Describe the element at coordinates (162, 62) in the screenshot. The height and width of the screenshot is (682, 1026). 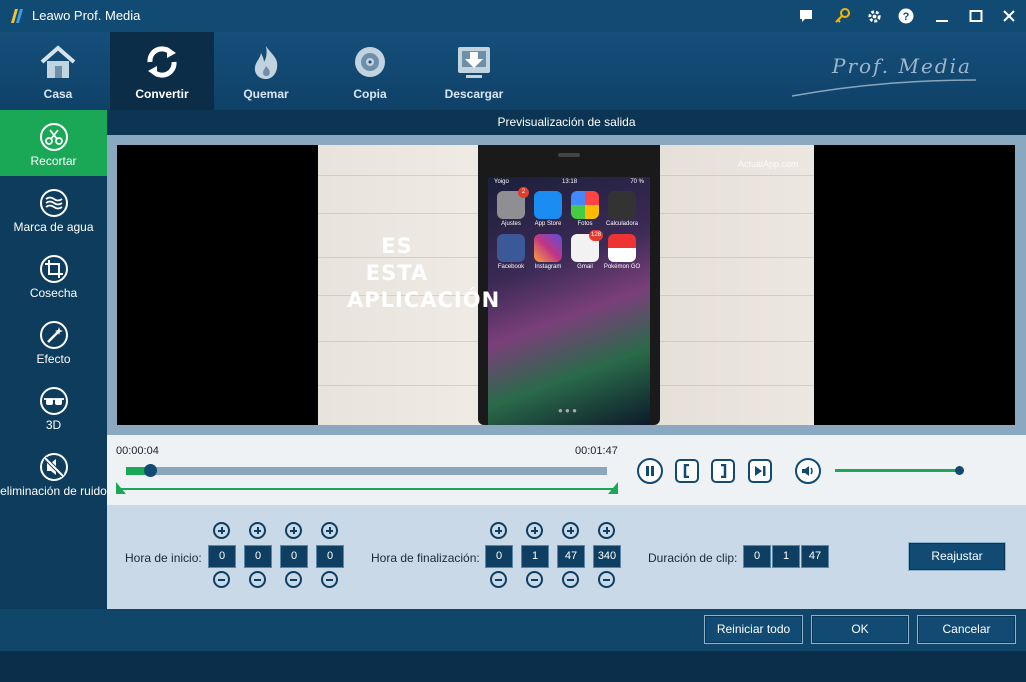
I see `convert-icon` at that location.